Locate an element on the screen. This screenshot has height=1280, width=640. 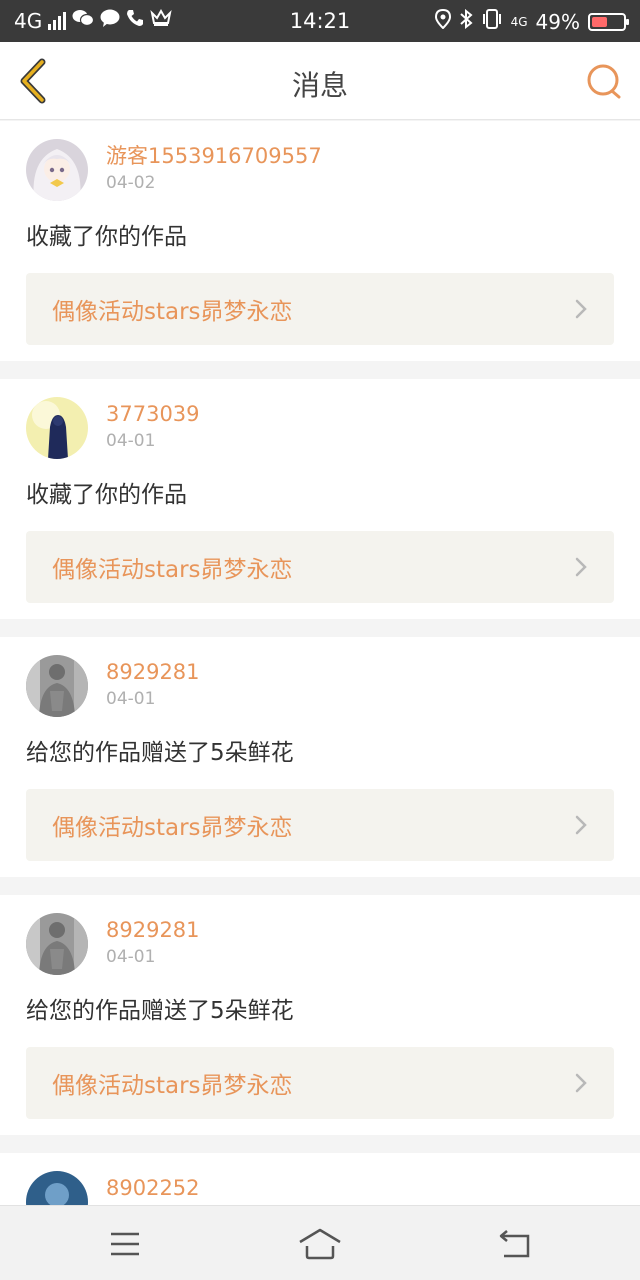
home-button is located at coordinates (320, 1244).